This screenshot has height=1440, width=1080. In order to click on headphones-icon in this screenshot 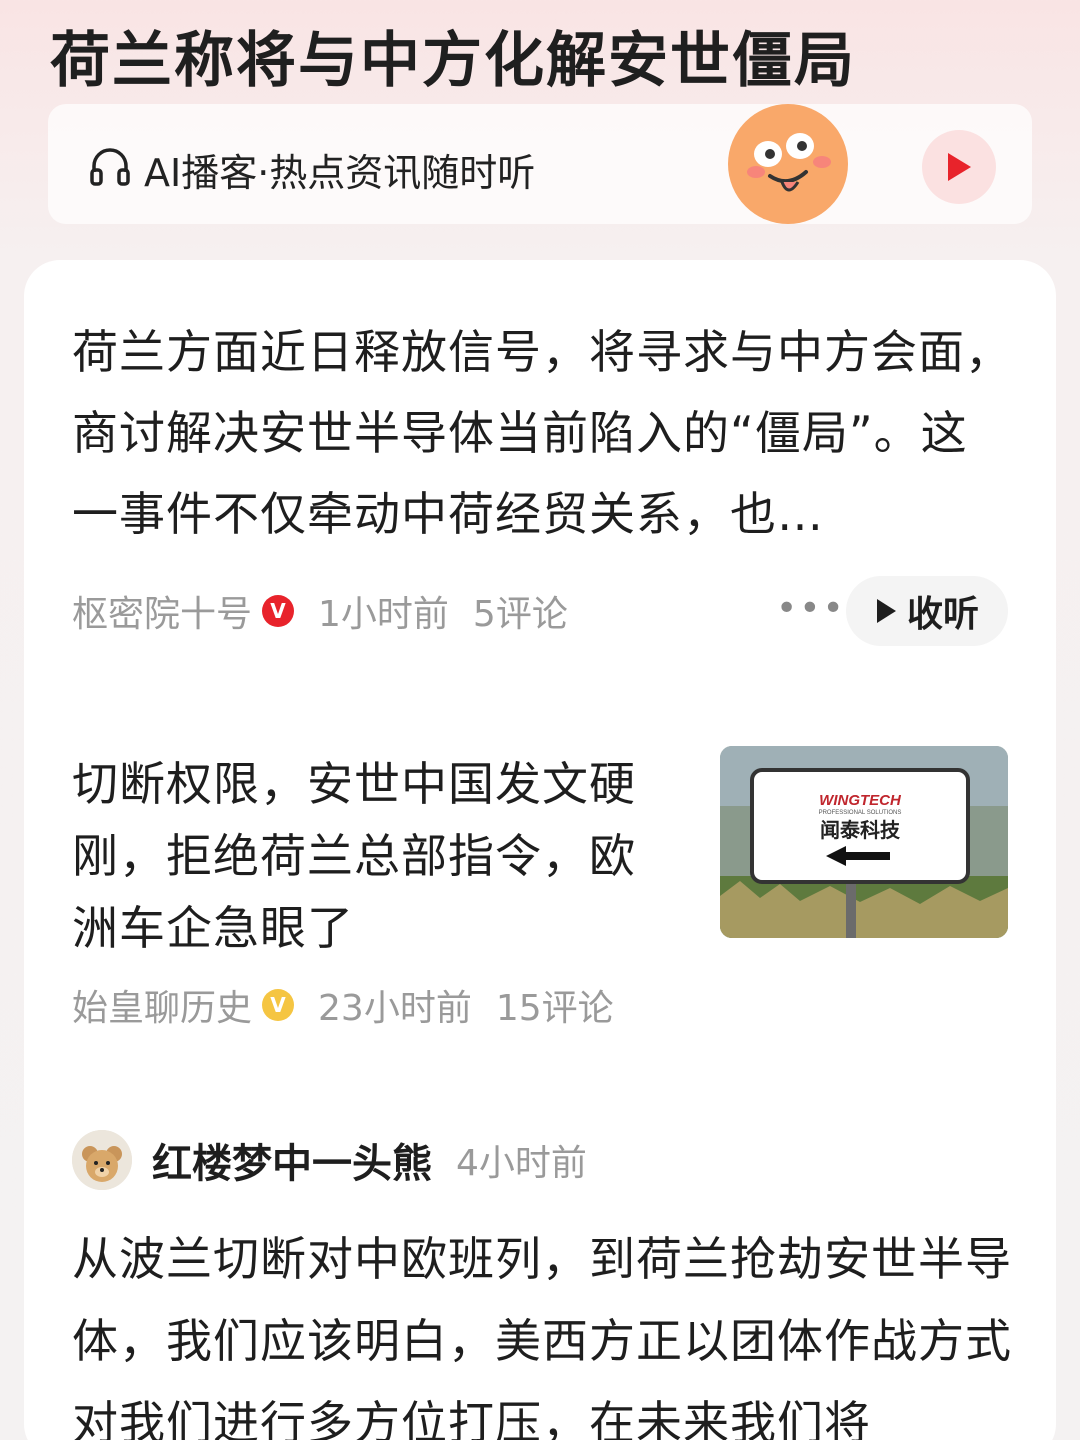, I will do `click(110, 167)`.